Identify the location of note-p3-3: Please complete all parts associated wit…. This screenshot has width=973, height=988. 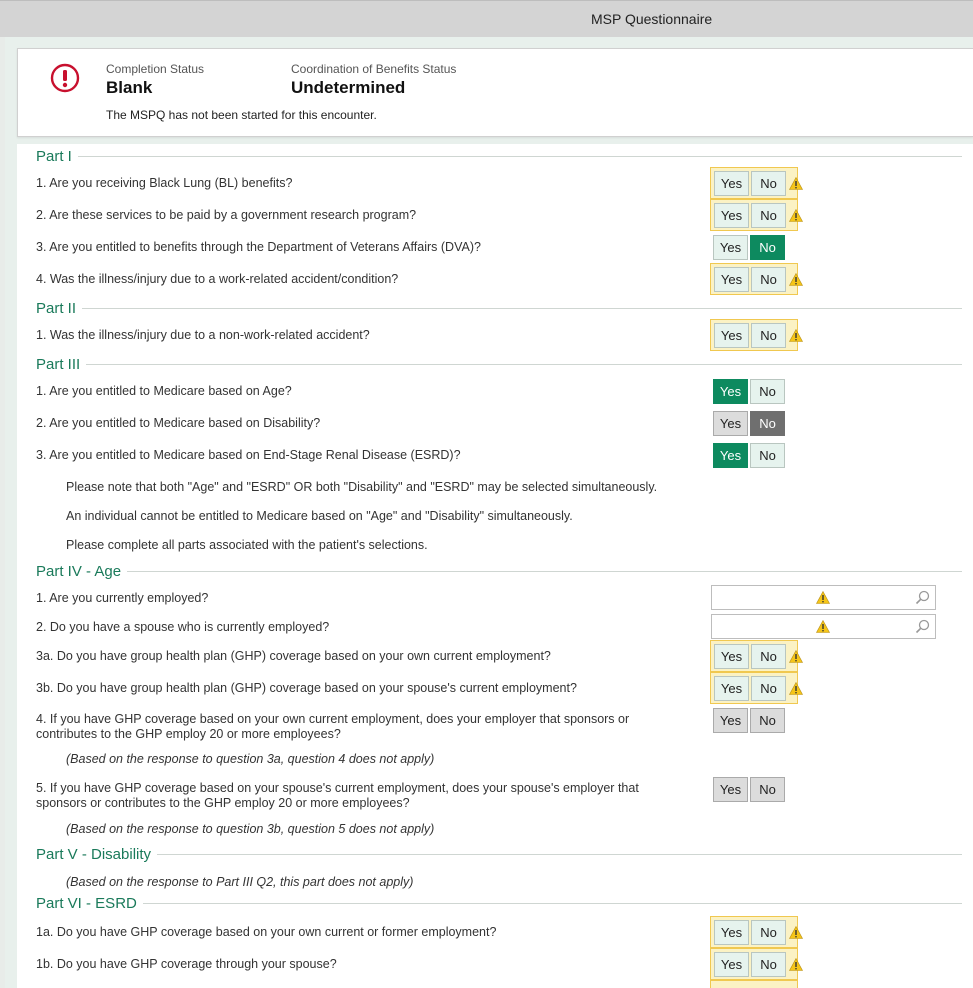
(247, 545).